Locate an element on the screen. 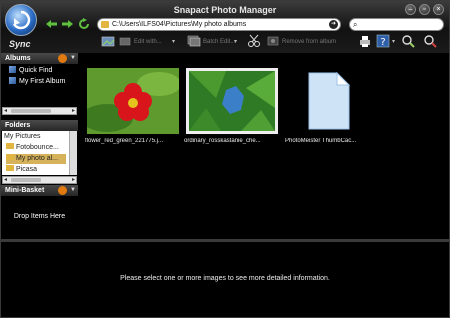 Image resolution: width=450 pixels, height=318 pixels. mini-basket-options-gear-icon is located at coordinates (62, 190).